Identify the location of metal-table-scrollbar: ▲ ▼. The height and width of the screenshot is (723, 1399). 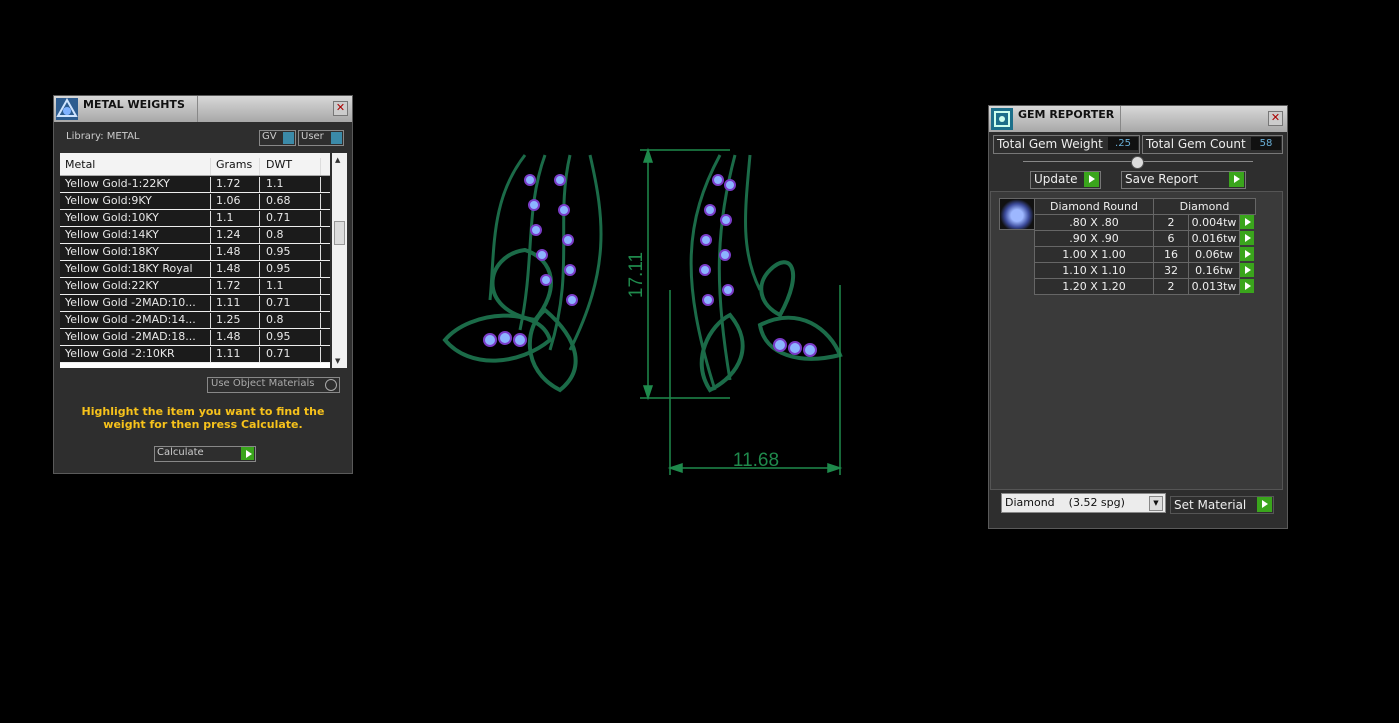
(339, 260).